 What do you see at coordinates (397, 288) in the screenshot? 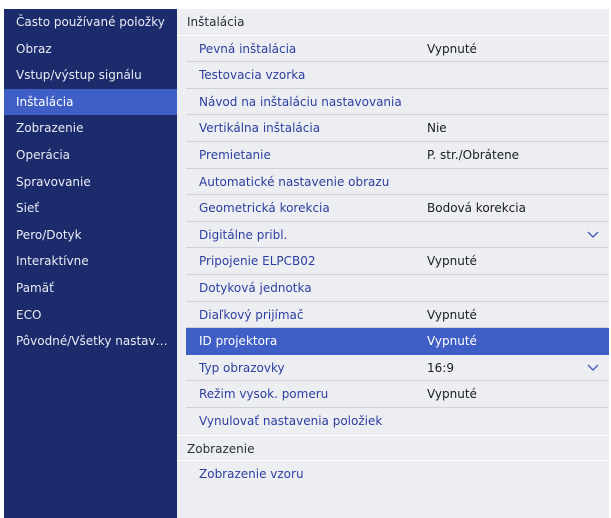
I see `setting-row-dotykova-jednotka: Dotyková jednotka` at bounding box center [397, 288].